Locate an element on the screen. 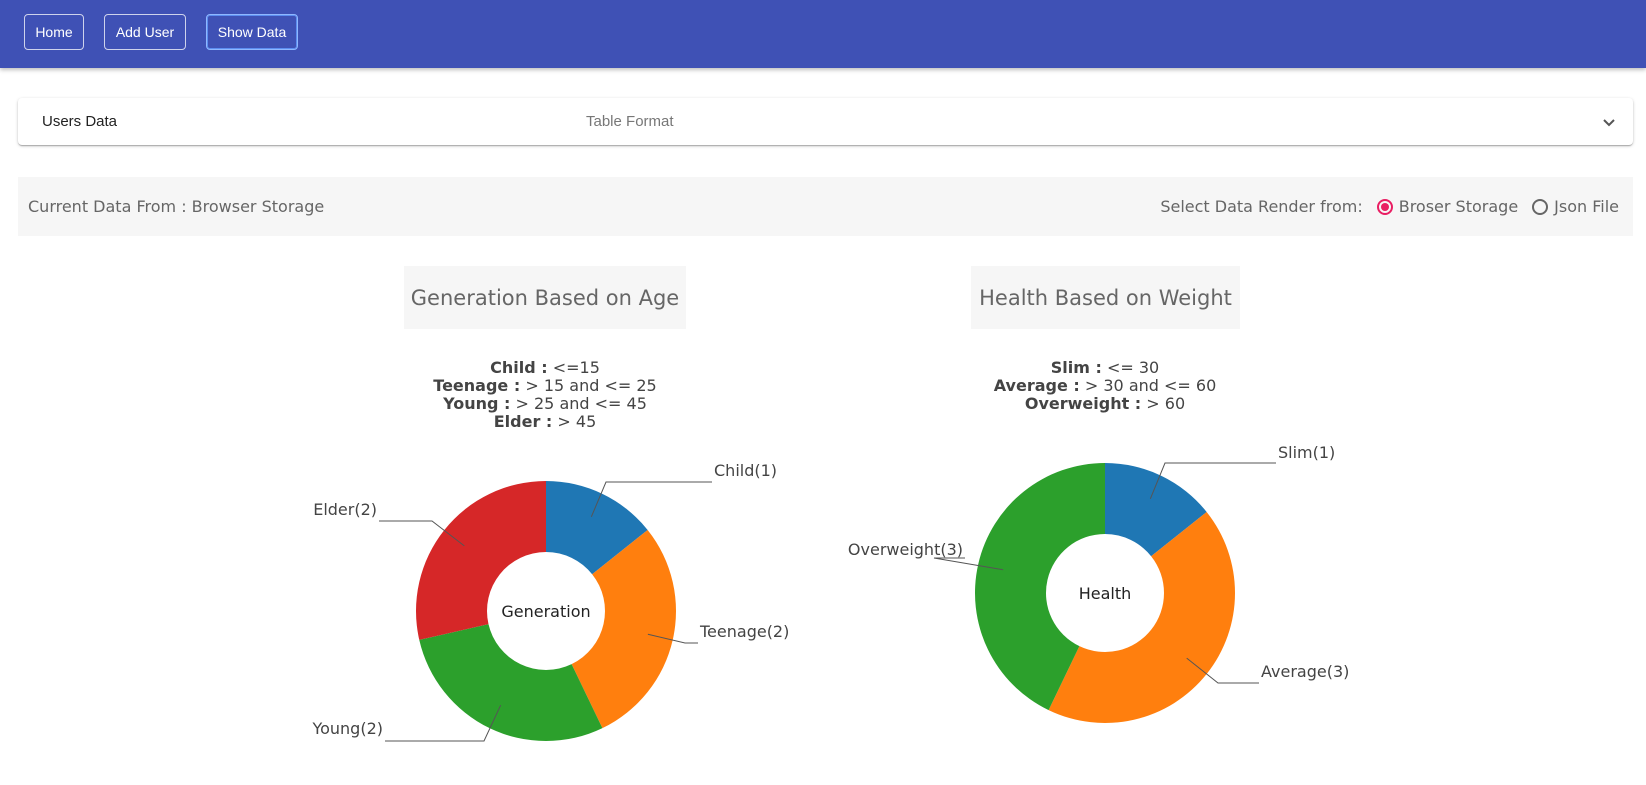 The image size is (1646, 785). slice-label-teenage: Teenage(2) is located at coordinates (744, 631).